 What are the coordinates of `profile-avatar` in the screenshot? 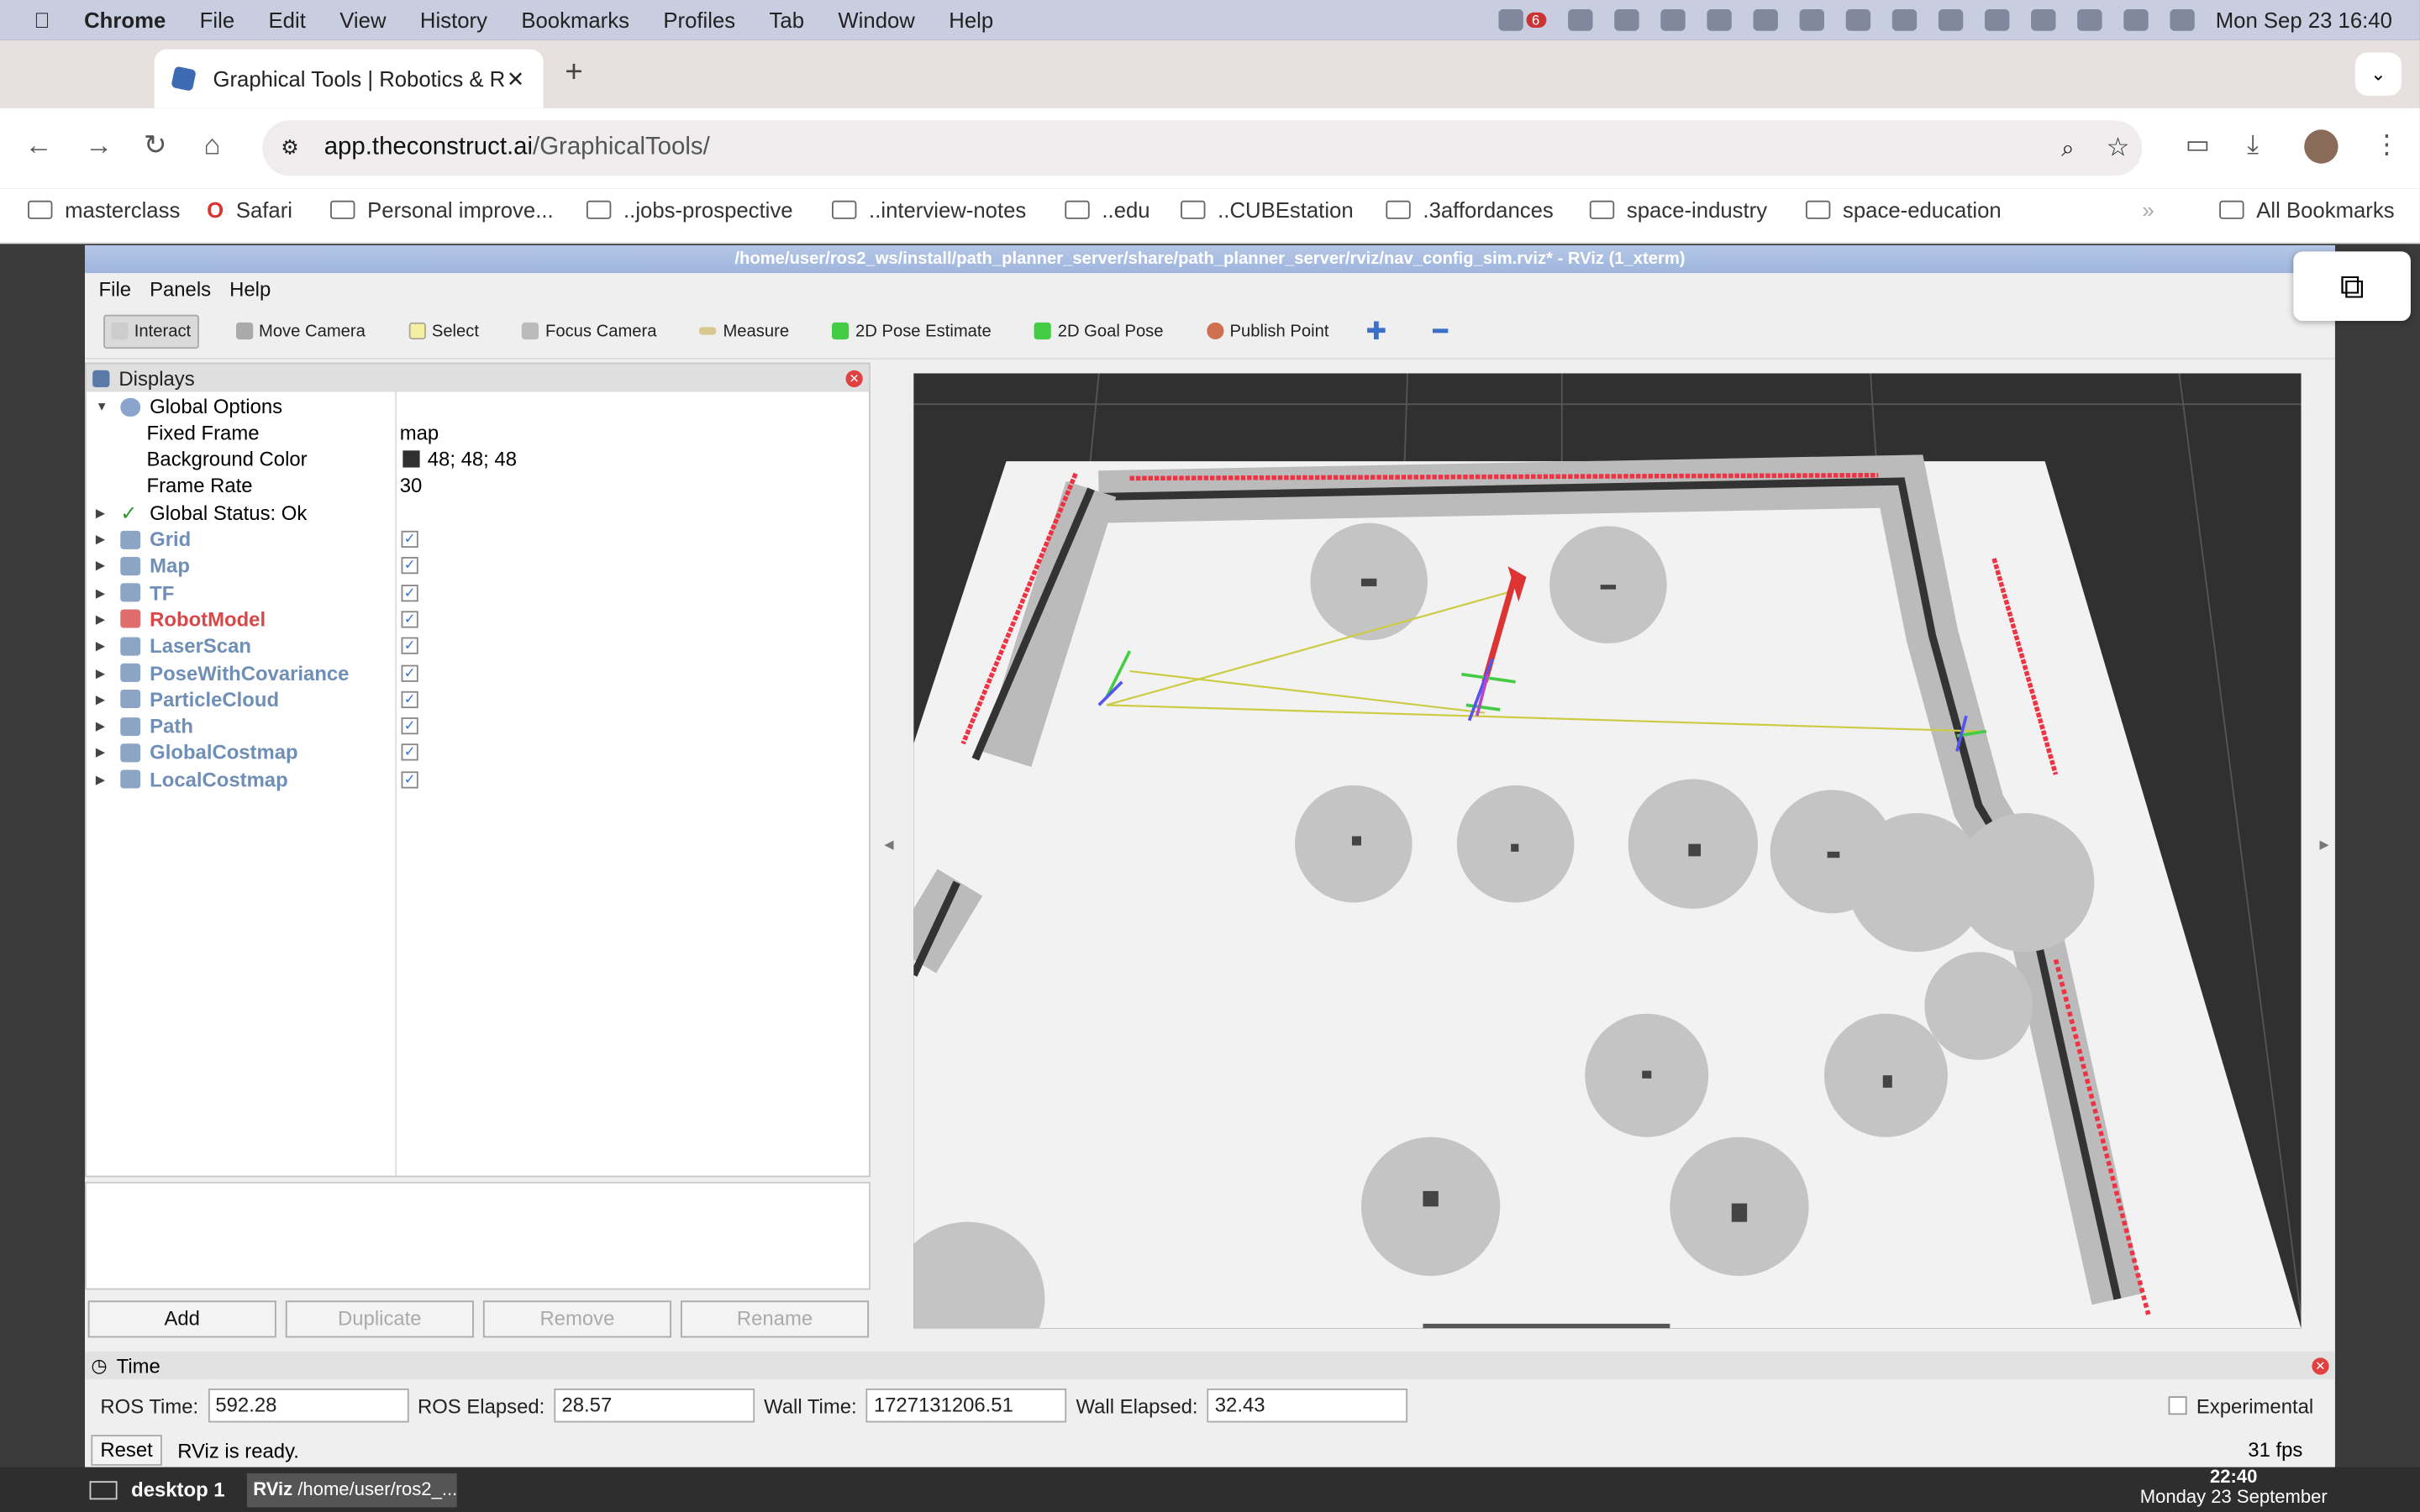 It's located at (2321, 146).